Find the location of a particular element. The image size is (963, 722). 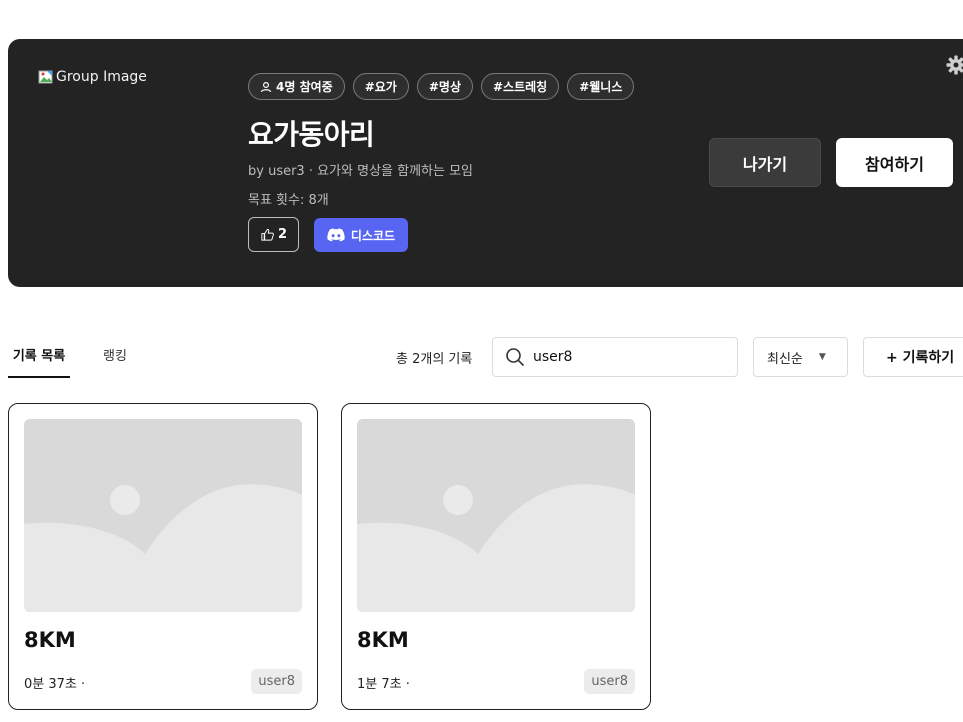

search-input is located at coordinates (623, 357).